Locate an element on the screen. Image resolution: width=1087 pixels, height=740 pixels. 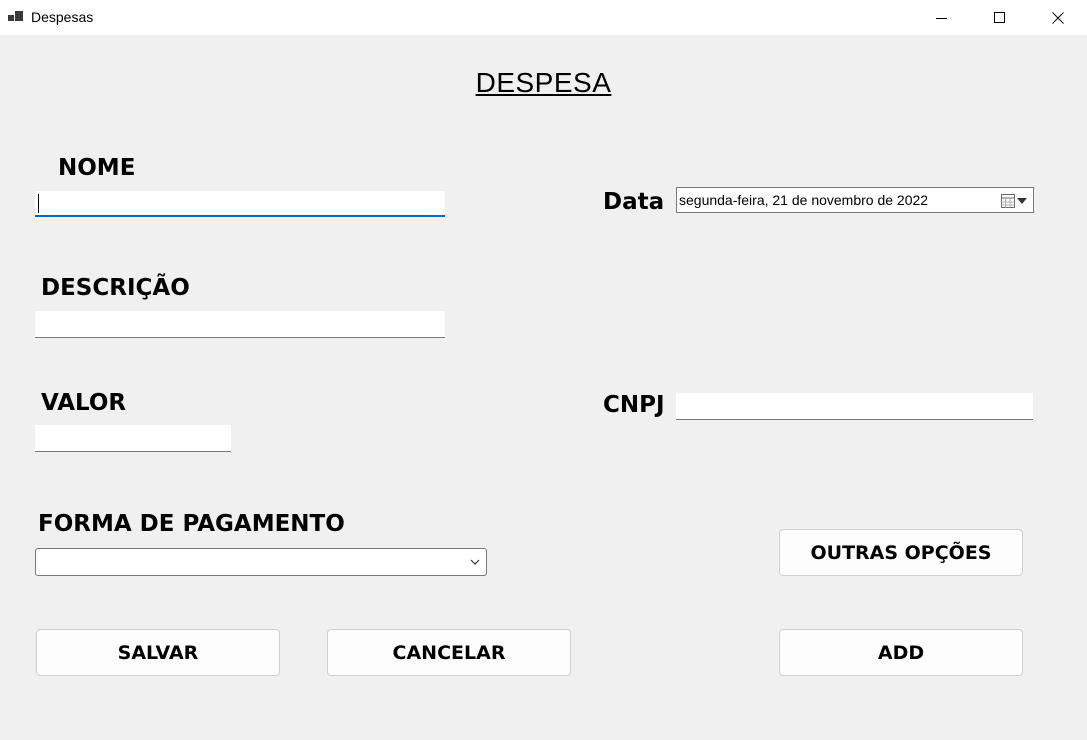
data-value: segunda-feira, 21 de novembro de 2022 is located at coordinates (804, 200).